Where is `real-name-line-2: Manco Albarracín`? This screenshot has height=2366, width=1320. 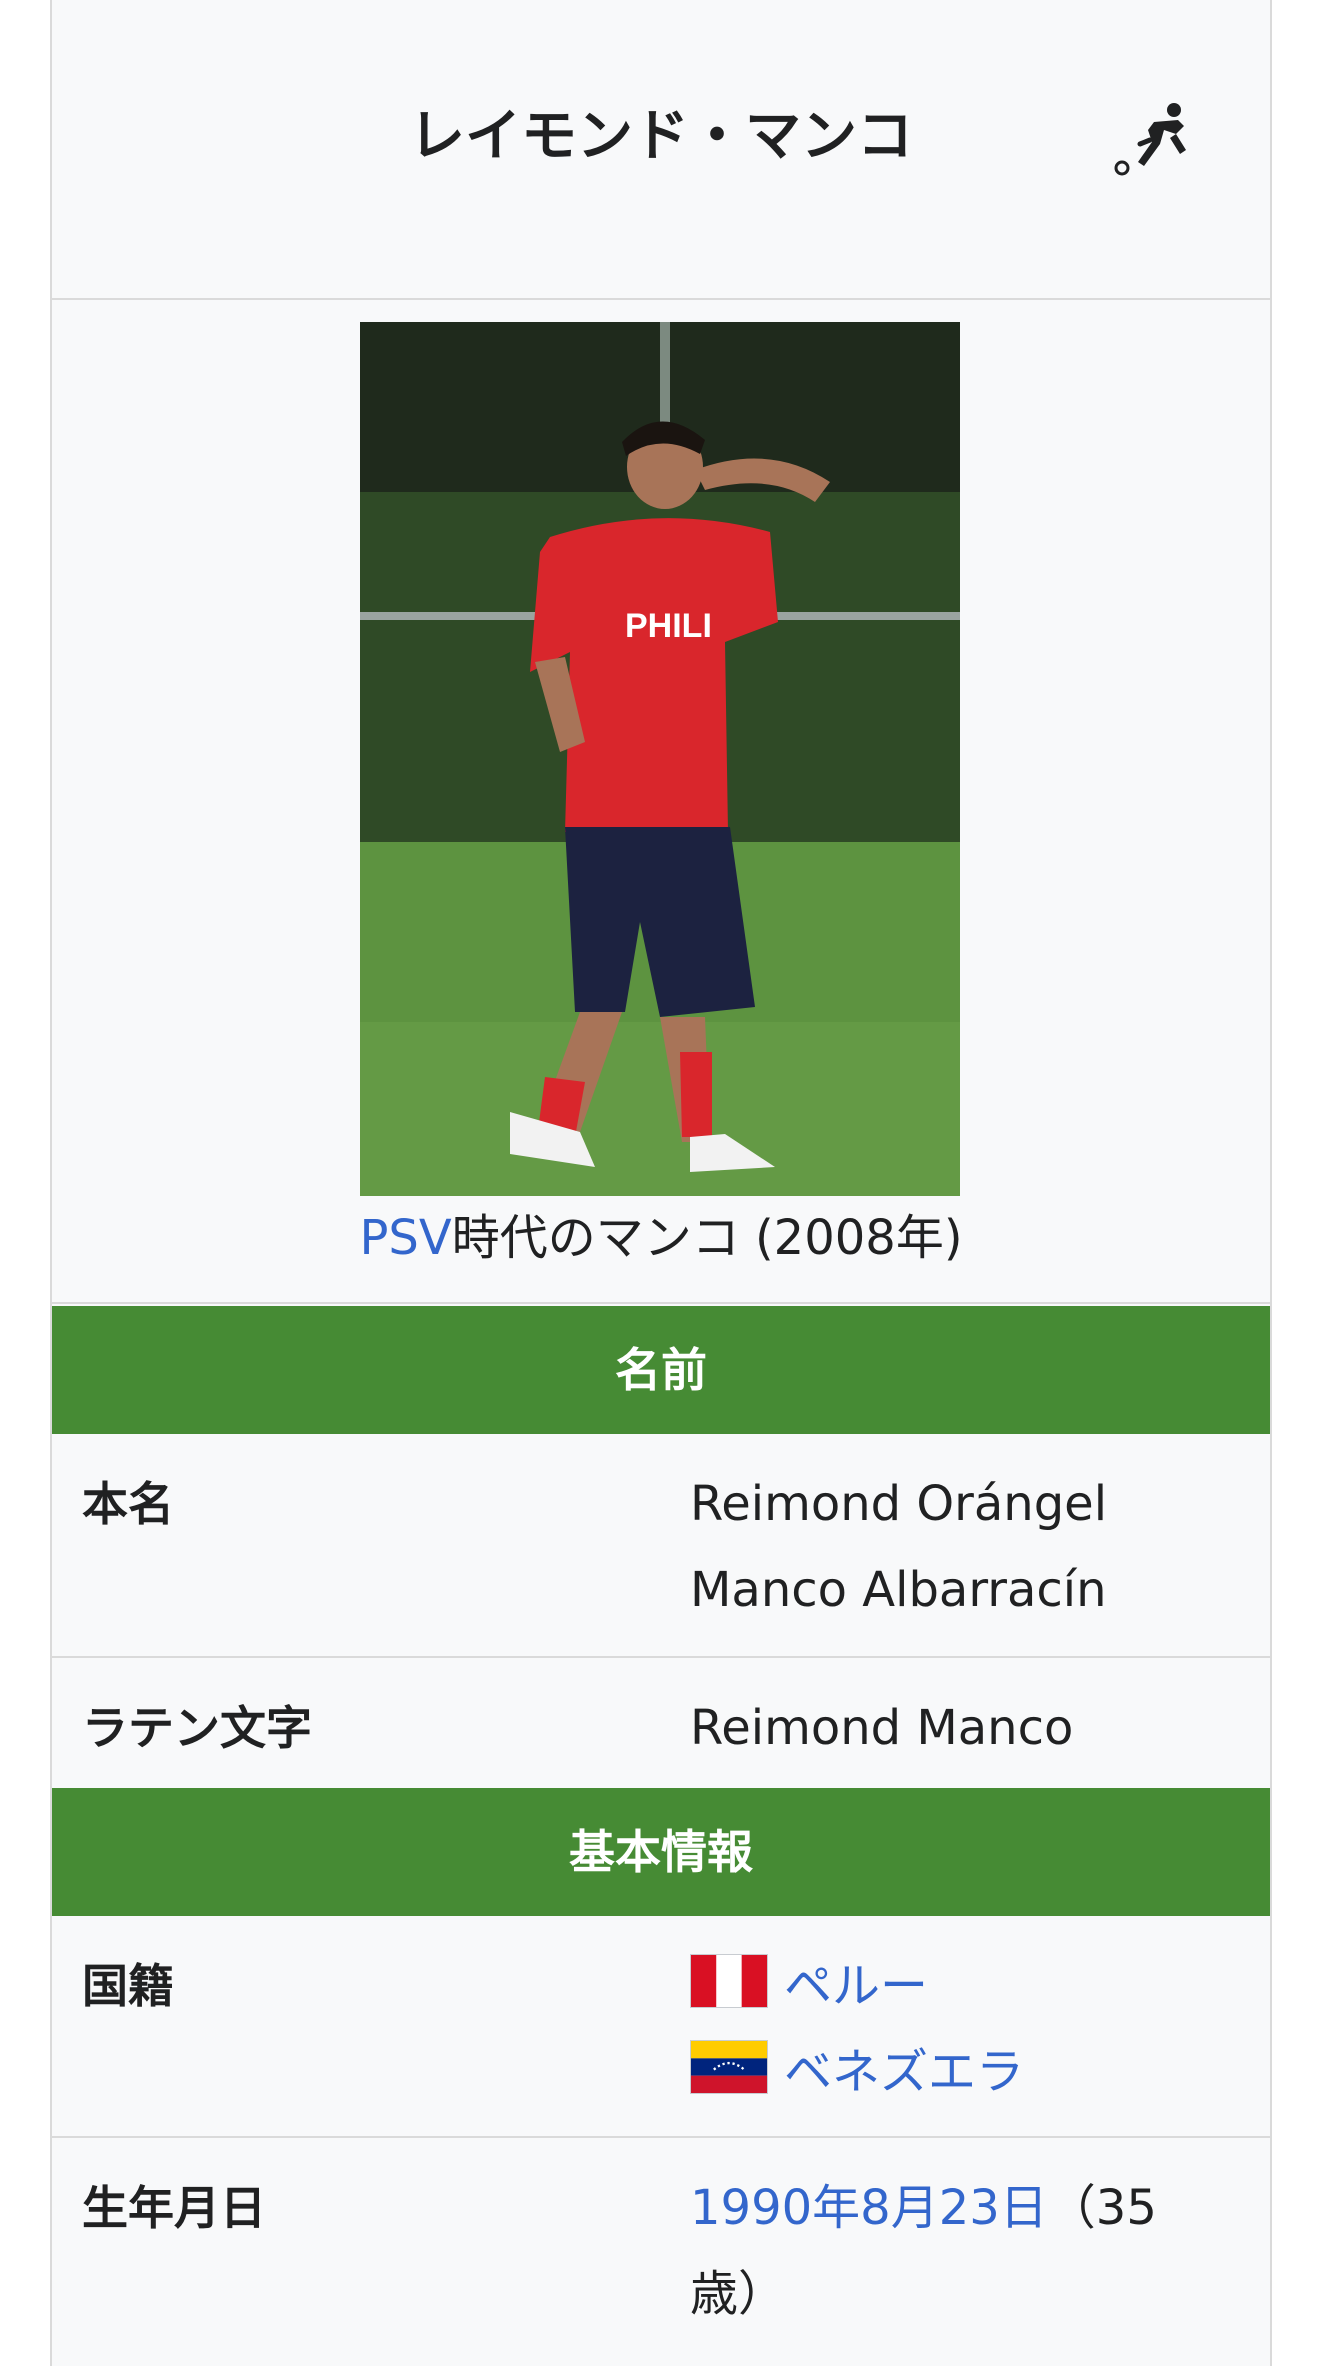 real-name-line-2: Manco Albarracín is located at coordinates (898, 1590).